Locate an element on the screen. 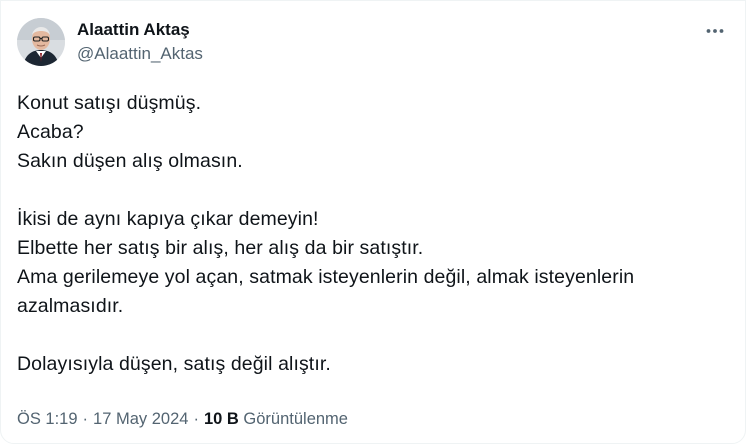  tweet-date: 17 May 2024 is located at coordinates (141, 419).